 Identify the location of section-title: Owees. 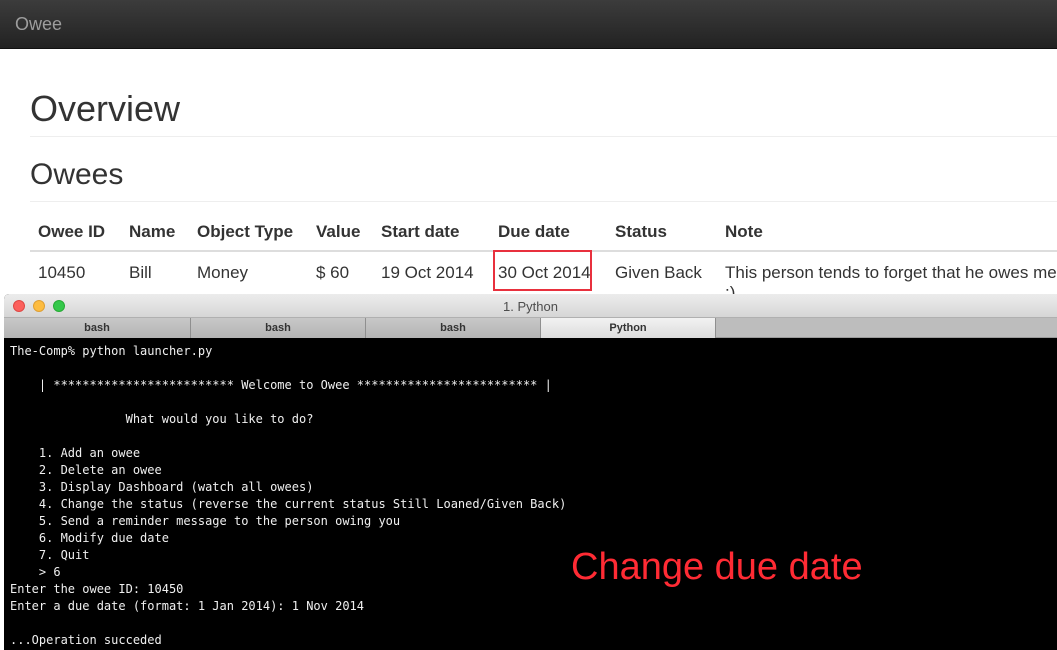
(77, 174).